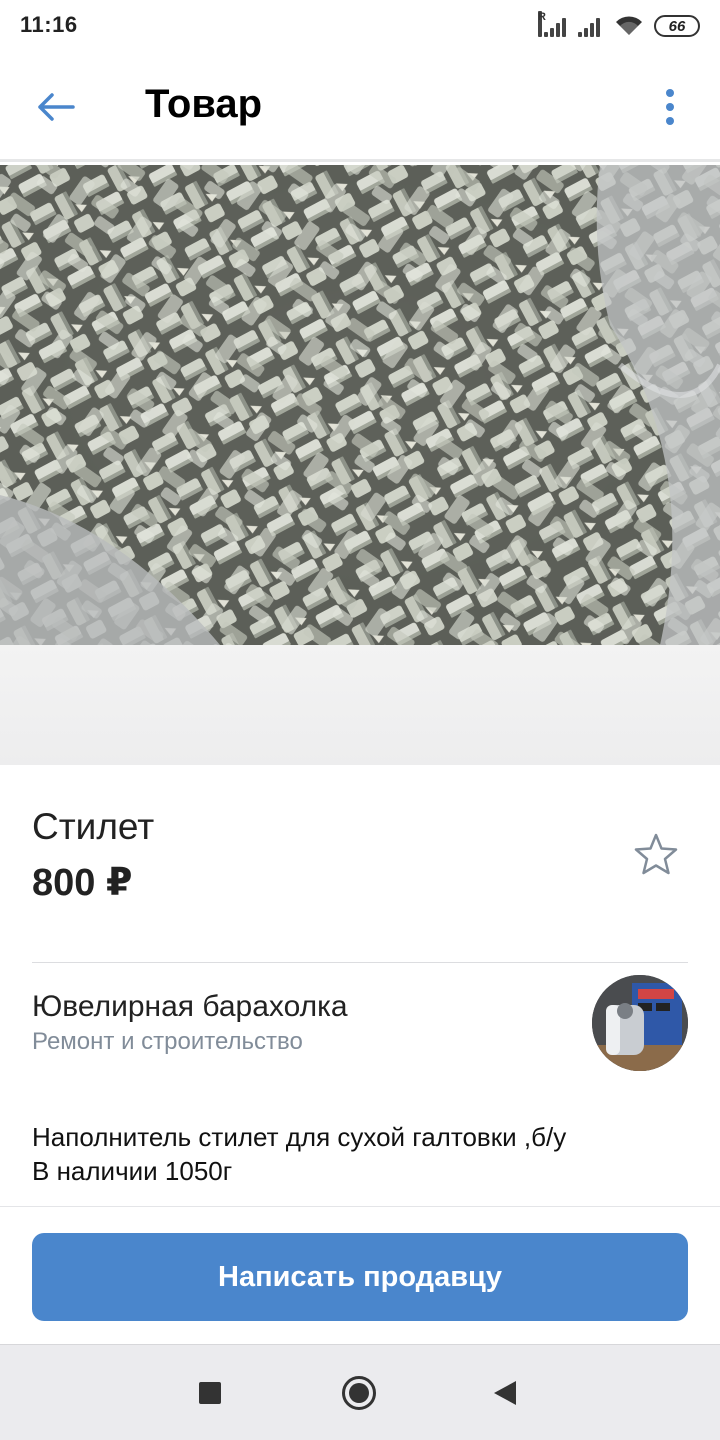 The height and width of the screenshot is (1440, 720). I want to click on roaming-label: R, so click(542, 24).